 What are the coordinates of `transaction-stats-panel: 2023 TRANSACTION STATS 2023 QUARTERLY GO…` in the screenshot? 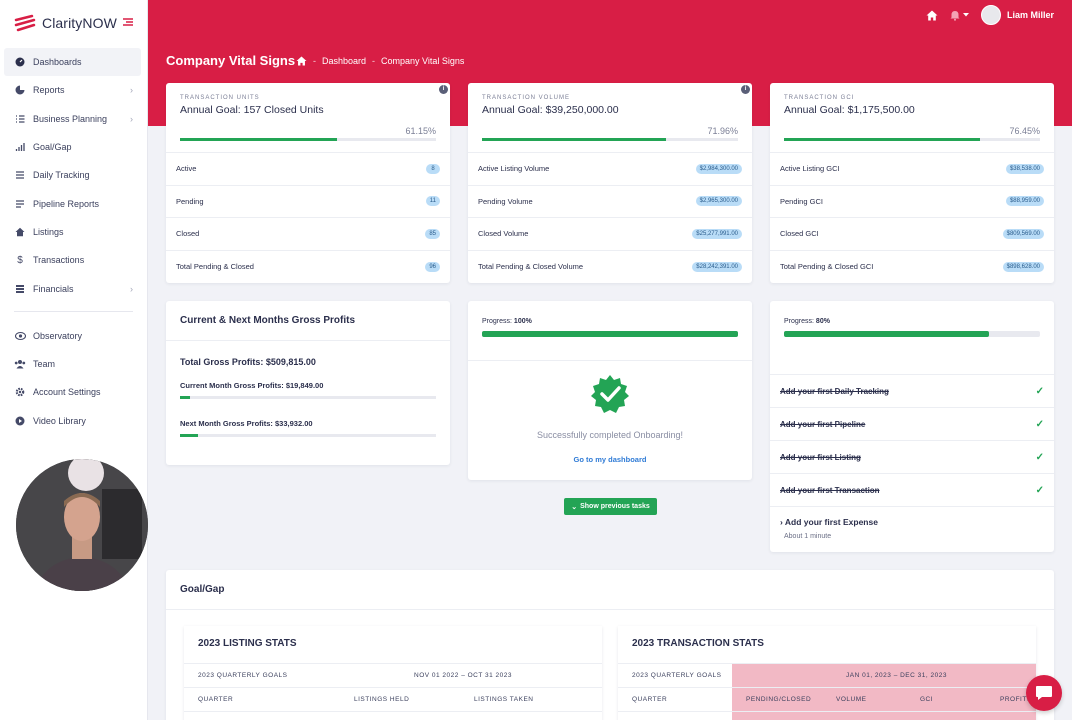 It's located at (827, 673).